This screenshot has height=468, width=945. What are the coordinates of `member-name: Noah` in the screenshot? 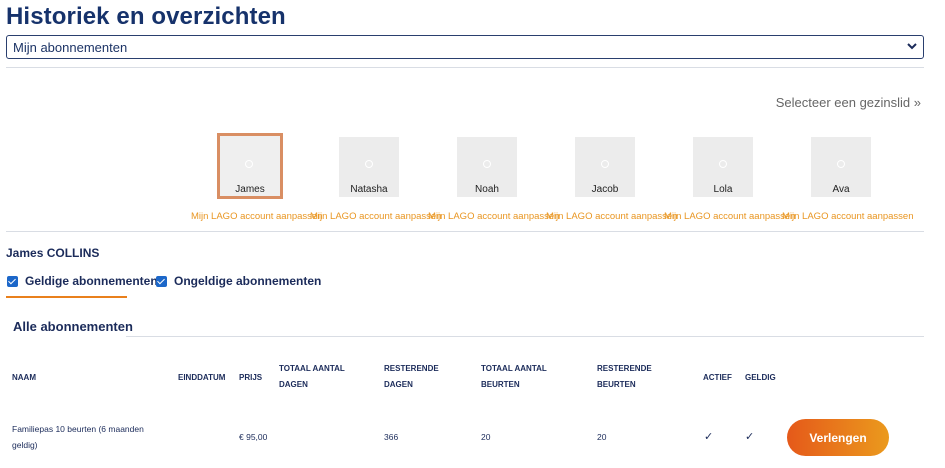 It's located at (487, 189).